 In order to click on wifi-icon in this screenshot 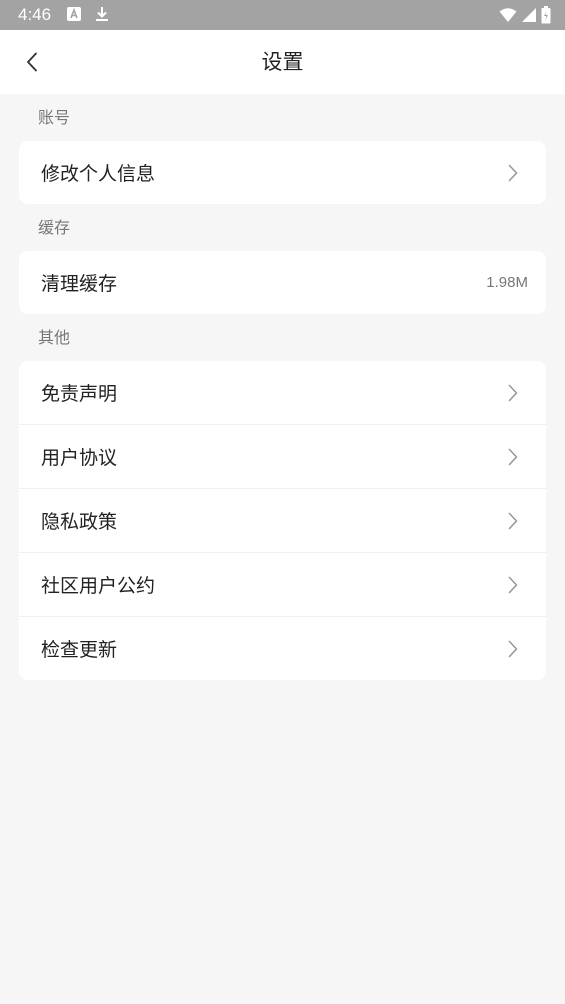, I will do `click(508, 15)`.